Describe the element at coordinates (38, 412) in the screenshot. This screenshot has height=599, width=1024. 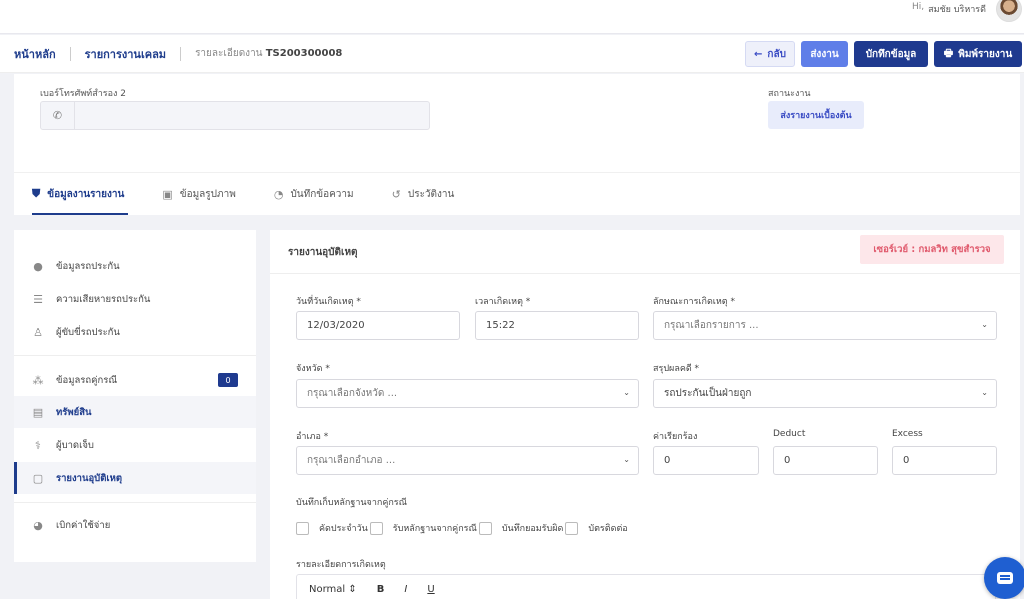
I see `document-icon: ▤` at that location.